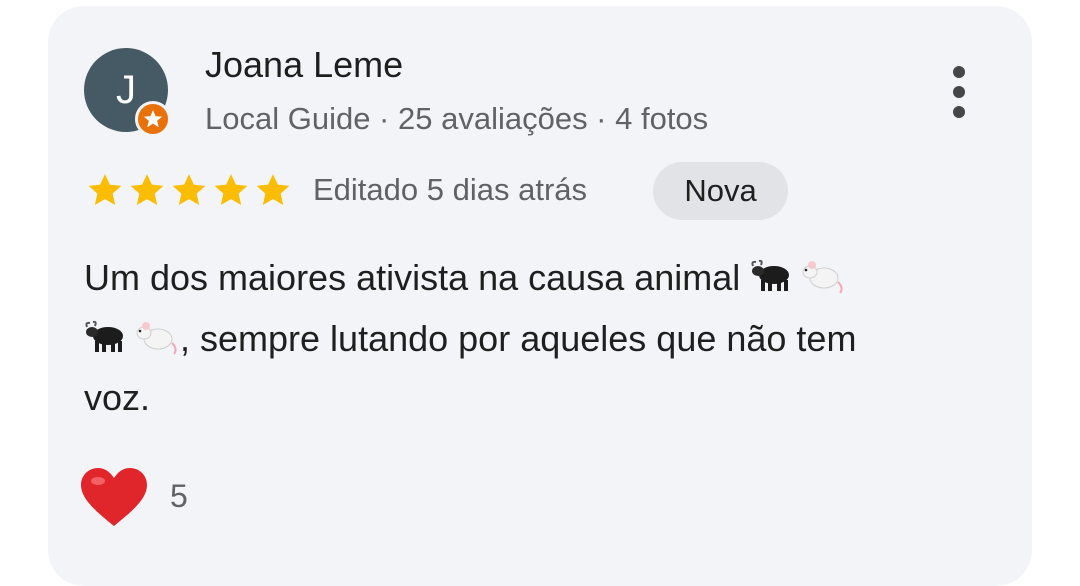  I want to click on review-text-line: Um dos maiores ativista na causa animal, so click(465, 276).